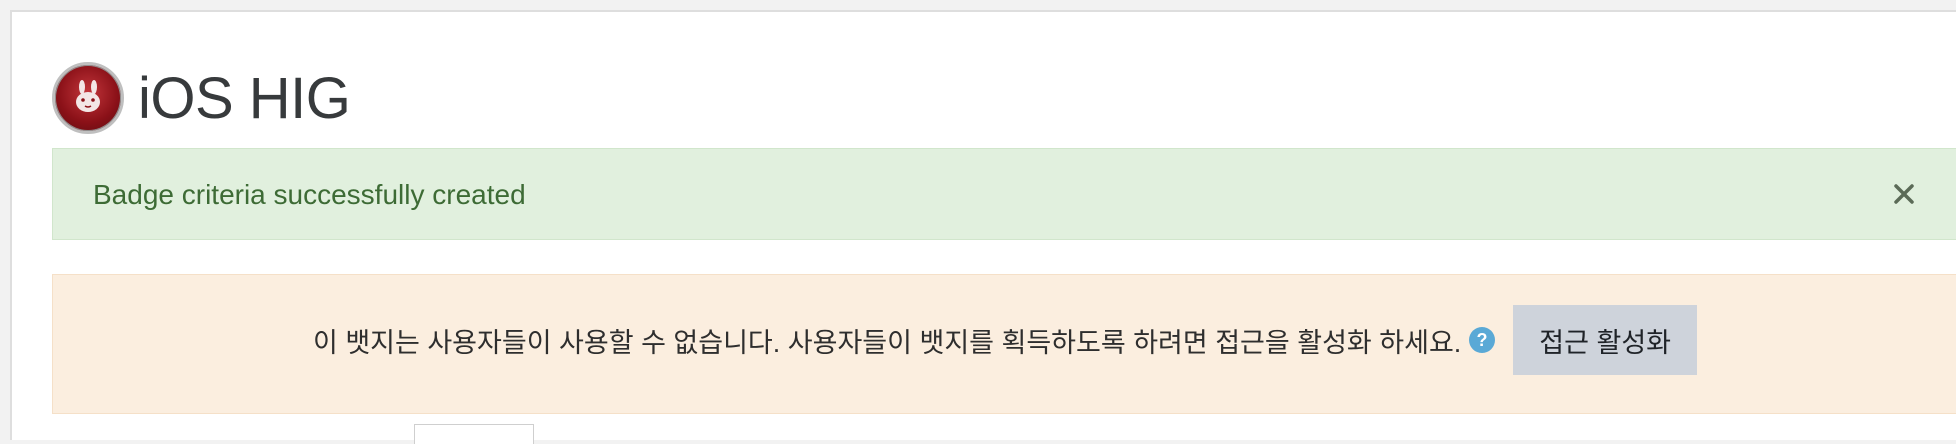 The height and width of the screenshot is (444, 1956). Describe the element at coordinates (1904, 194) in the screenshot. I see `close-icon` at that location.